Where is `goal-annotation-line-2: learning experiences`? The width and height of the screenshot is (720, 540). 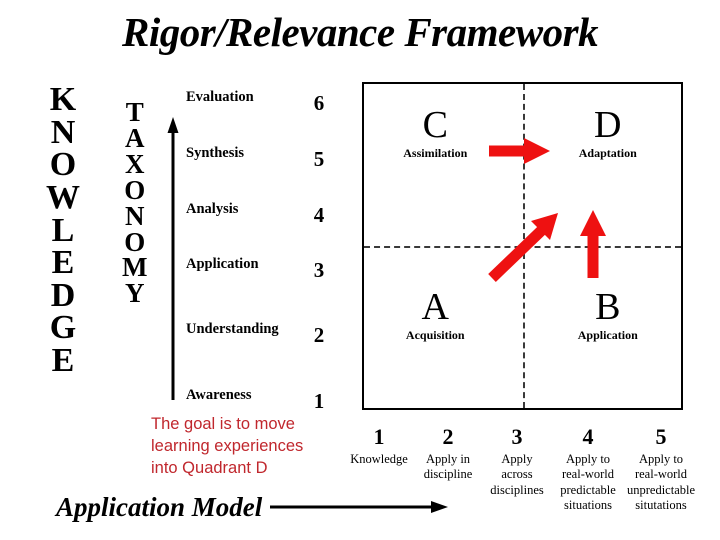 goal-annotation-line-2: learning experiences is located at coordinates (227, 445).